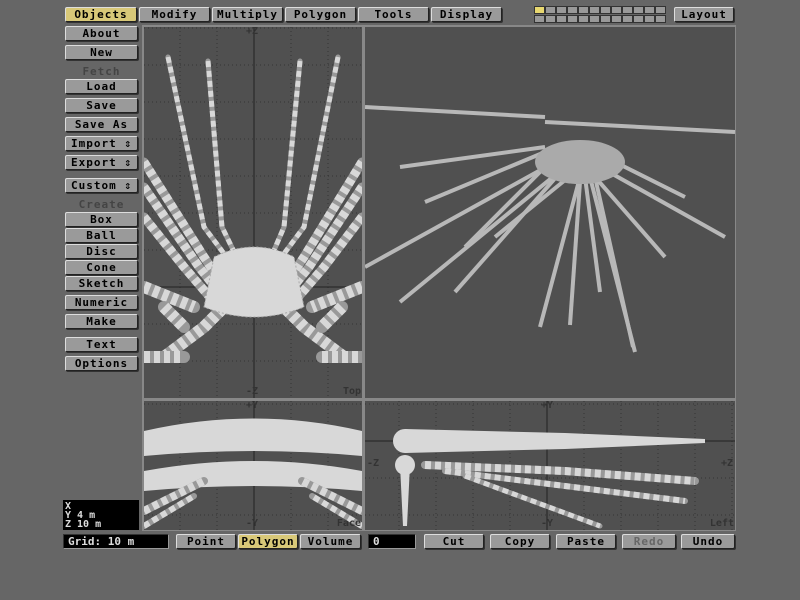 The height and width of the screenshot is (600, 800). I want to click on layer-selector, so click(600, 15).